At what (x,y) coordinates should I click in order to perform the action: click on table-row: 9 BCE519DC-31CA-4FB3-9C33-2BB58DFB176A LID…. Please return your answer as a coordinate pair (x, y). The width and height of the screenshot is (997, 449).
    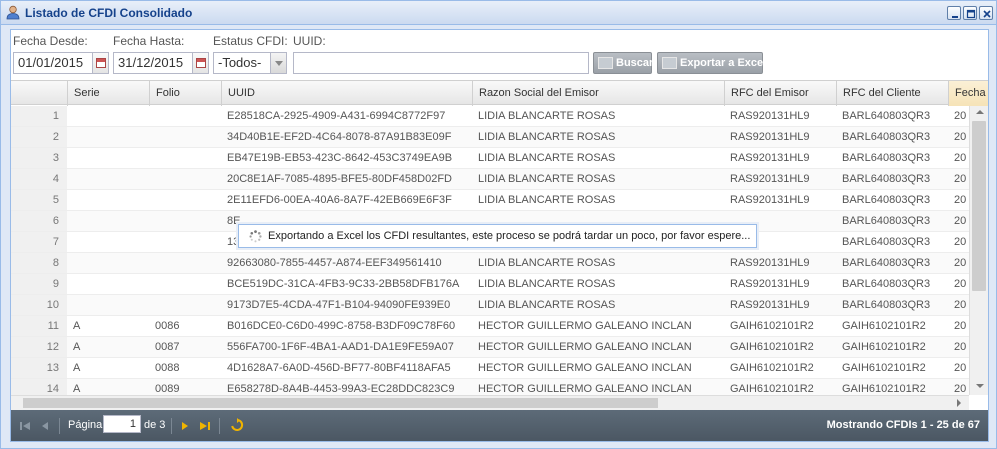
    Looking at the image, I should click on (490, 284).